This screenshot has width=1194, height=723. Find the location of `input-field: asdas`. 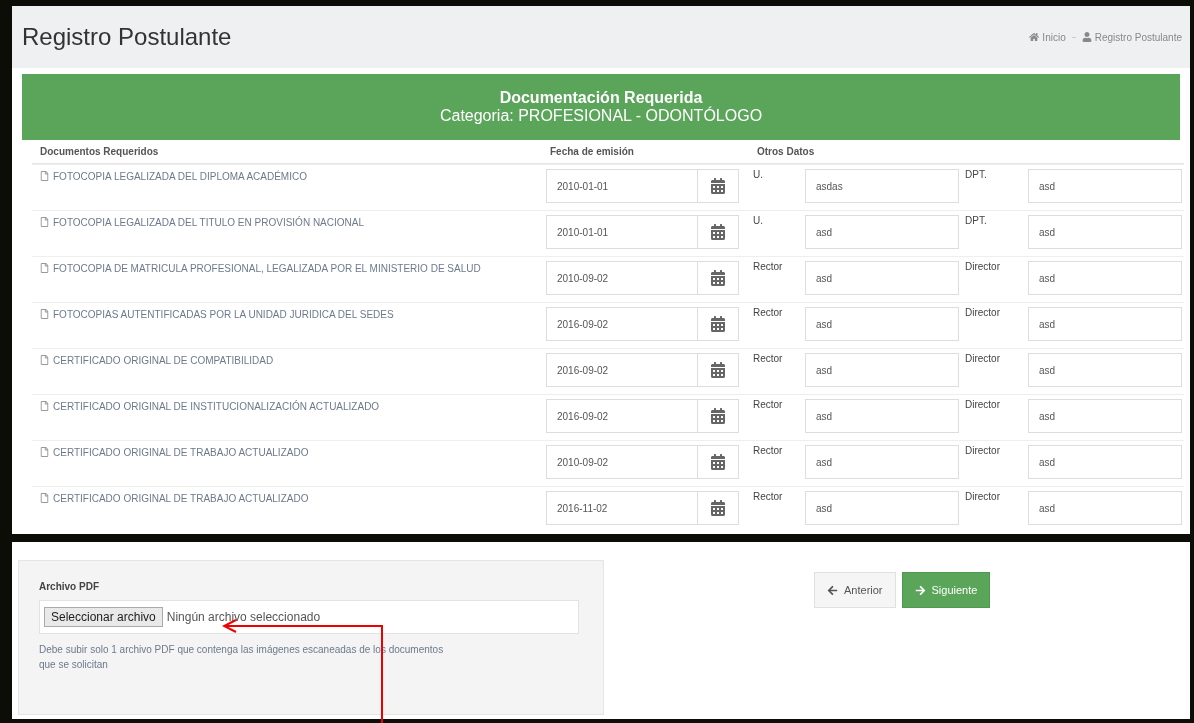

input-field: asdas is located at coordinates (882, 186).